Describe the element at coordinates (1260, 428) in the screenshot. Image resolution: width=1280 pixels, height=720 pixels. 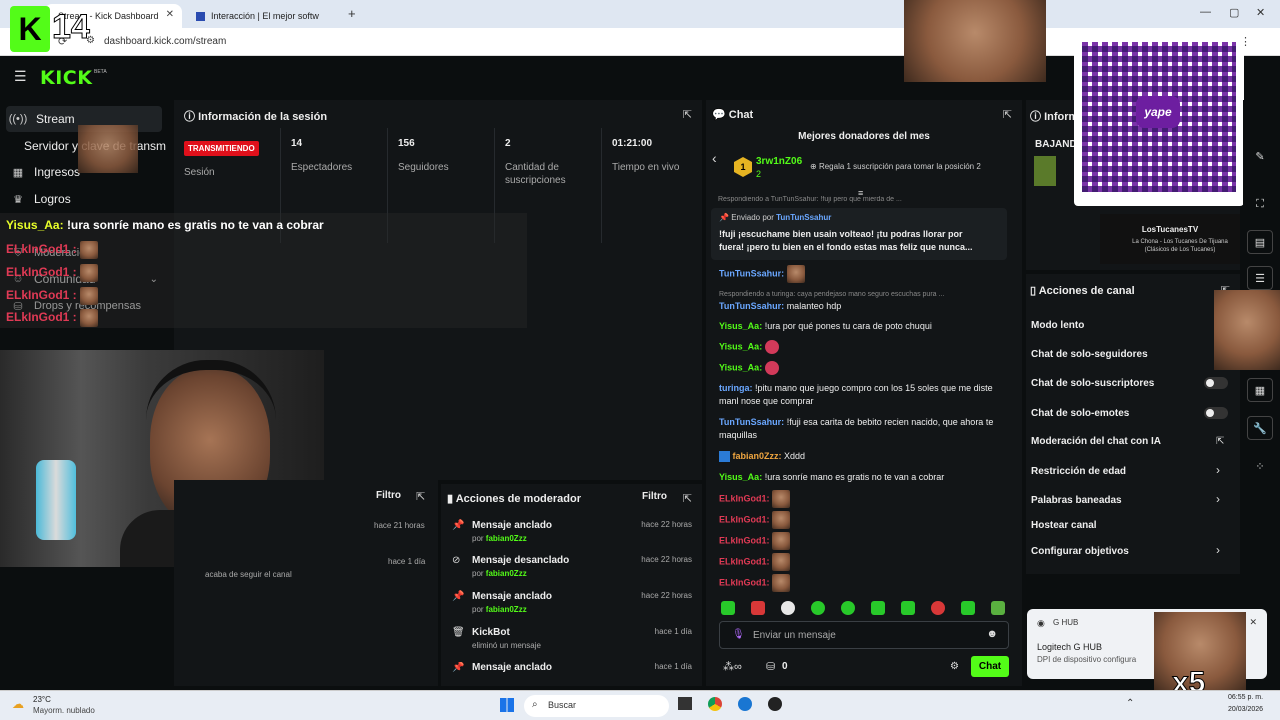
I see `wrench-icon: 🔧` at that location.